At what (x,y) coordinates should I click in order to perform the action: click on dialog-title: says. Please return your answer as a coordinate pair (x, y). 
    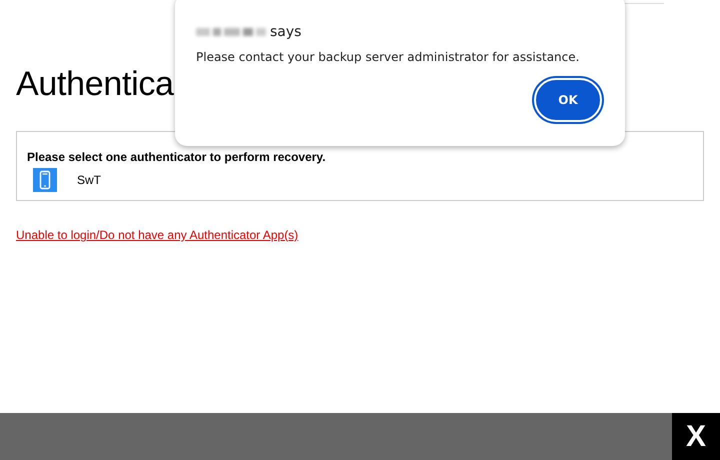
    Looking at the image, I should click on (286, 32).